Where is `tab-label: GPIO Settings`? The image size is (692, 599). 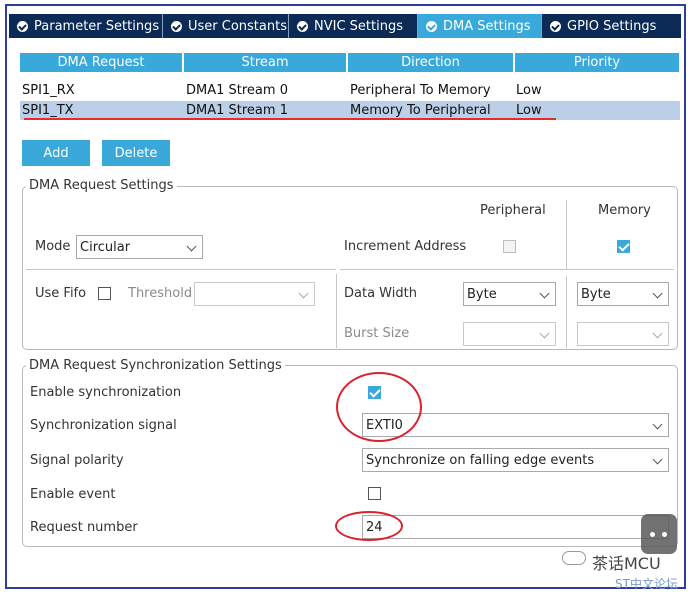 tab-label: GPIO Settings is located at coordinates (612, 26).